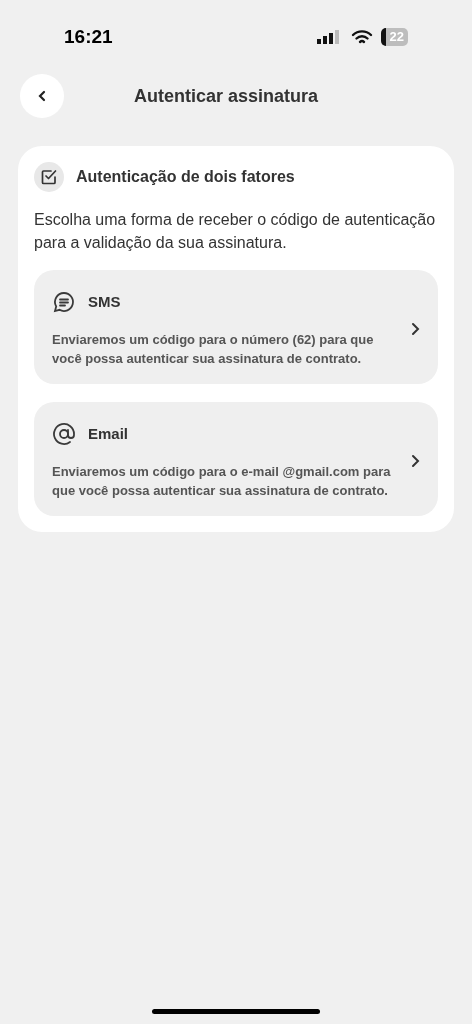 The height and width of the screenshot is (1024, 472). Describe the element at coordinates (361, 37) in the screenshot. I see `wifi-icon` at that location.